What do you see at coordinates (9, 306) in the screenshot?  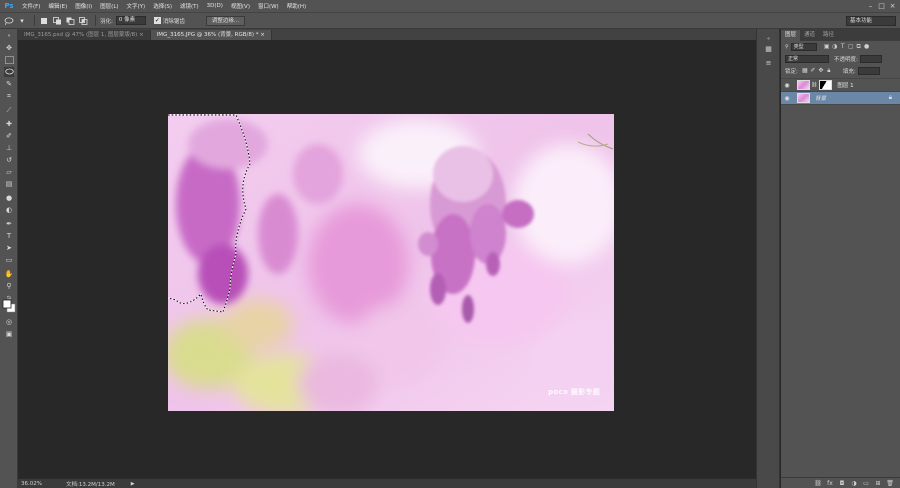 I see `color-swatches-icon` at bounding box center [9, 306].